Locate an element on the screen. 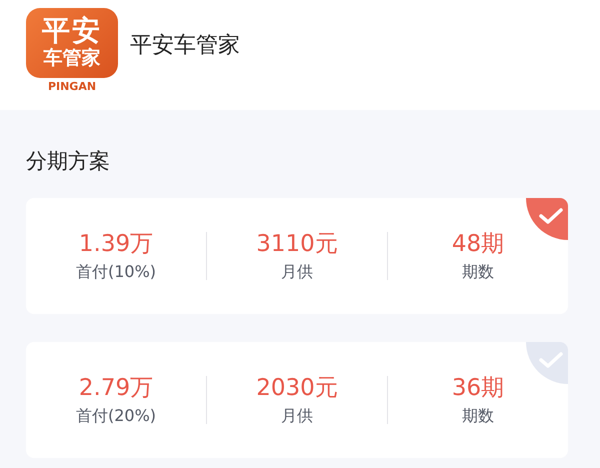 The image size is (600, 468). plan-label: 首付(10%) is located at coordinates (116, 271).